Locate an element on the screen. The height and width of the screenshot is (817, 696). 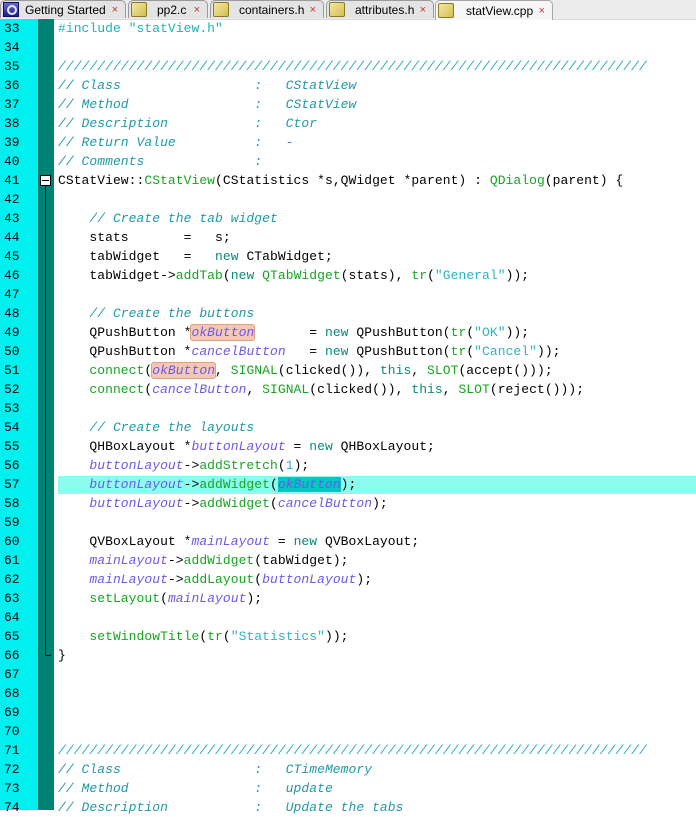
code-token: // Description : Ctor is located at coordinates (188, 123).